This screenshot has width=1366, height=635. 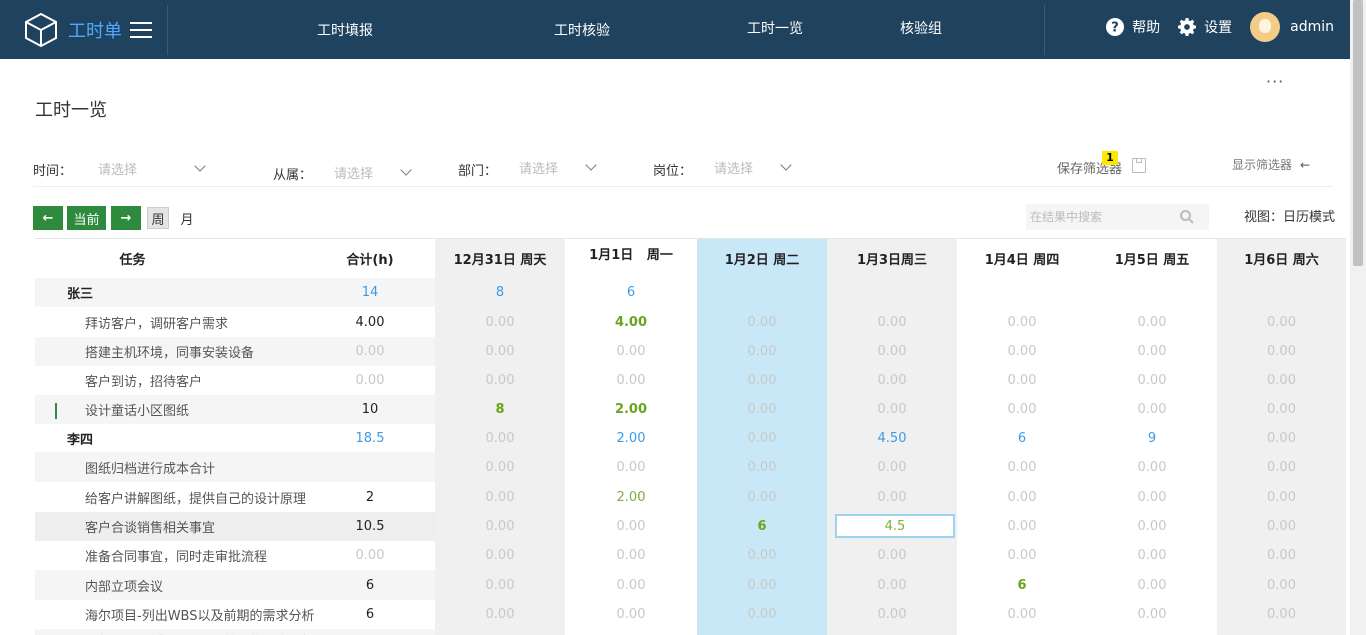 I want to click on day-hours-cell: 9, so click(x=1152, y=438).